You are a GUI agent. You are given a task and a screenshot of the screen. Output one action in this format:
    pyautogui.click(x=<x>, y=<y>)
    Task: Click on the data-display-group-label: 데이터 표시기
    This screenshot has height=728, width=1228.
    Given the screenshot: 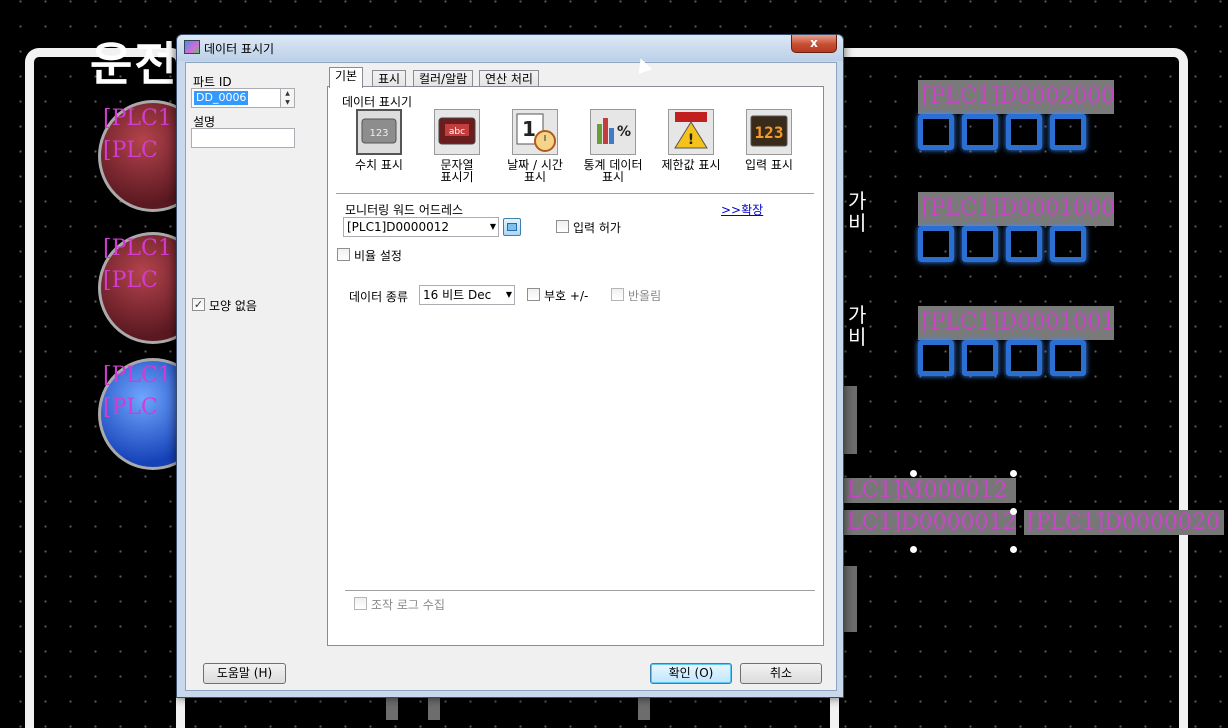 What is the action you would take?
    pyautogui.click(x=377, y=102)
    